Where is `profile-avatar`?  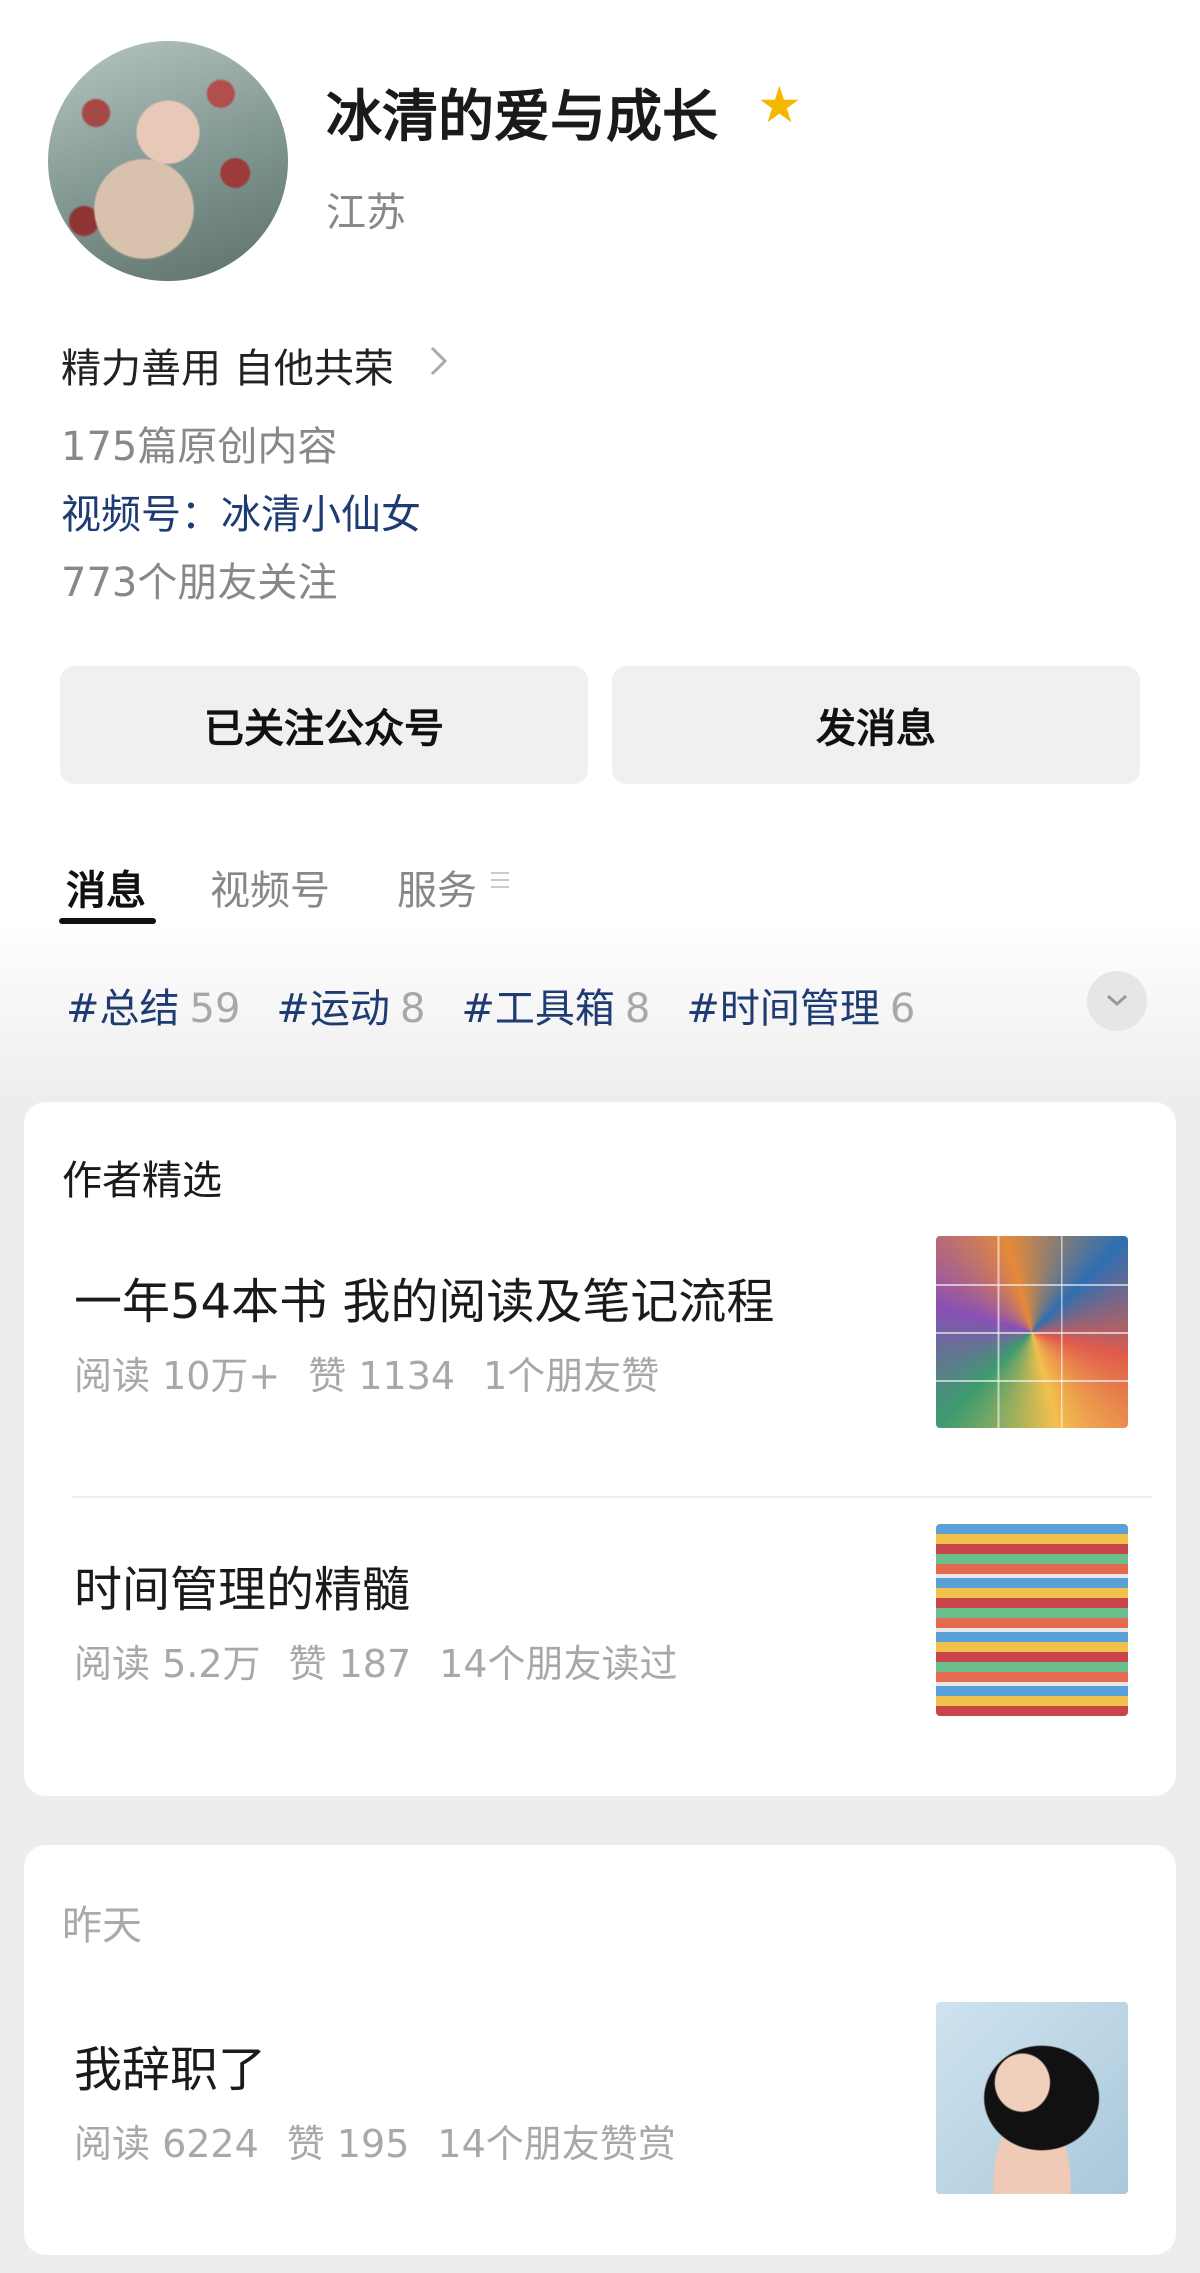
profile-avatar is located at coordinates (168, 161).